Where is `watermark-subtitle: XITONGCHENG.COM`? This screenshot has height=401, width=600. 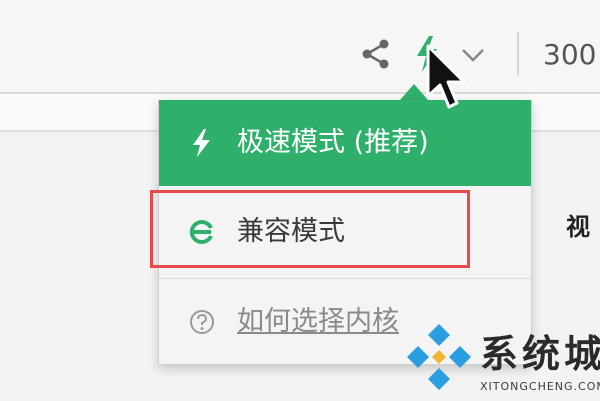
watermark-subtitle: XITONGCHENG.COM is located at coordinates (540, 386).